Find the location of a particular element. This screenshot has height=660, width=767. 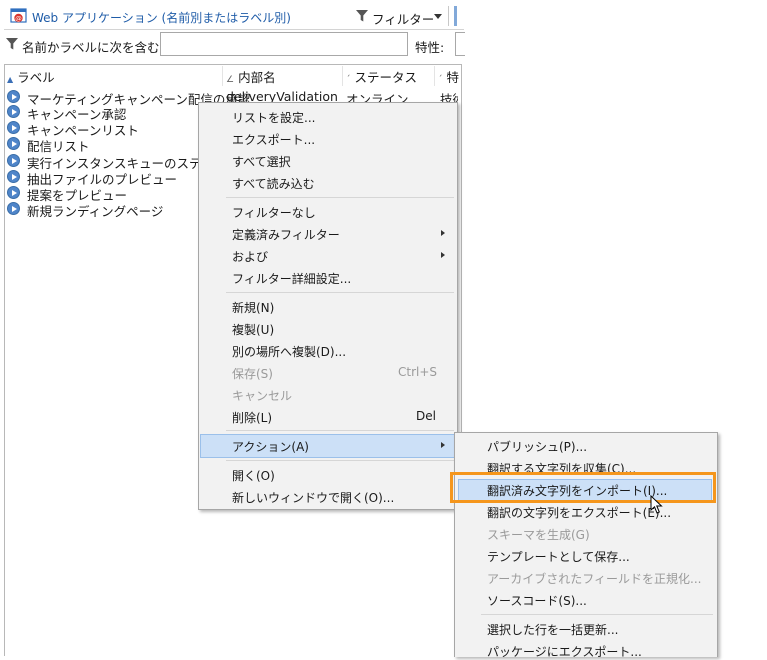

sort-ascending-icon: ▲ is located at coordinates (10, 79).